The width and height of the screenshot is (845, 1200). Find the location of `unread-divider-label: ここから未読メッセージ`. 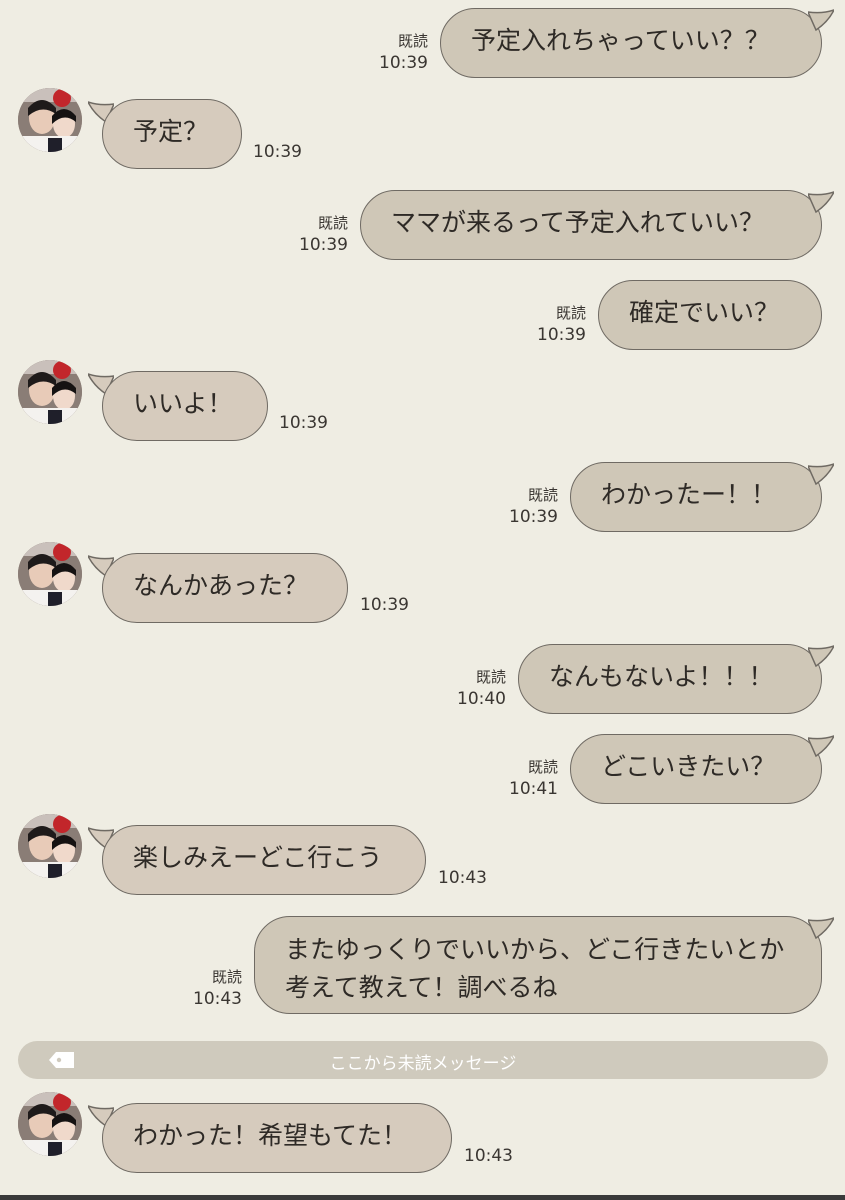

unread-divider-label: ここから未読メッセージ is located at coordinates (423, 1064).